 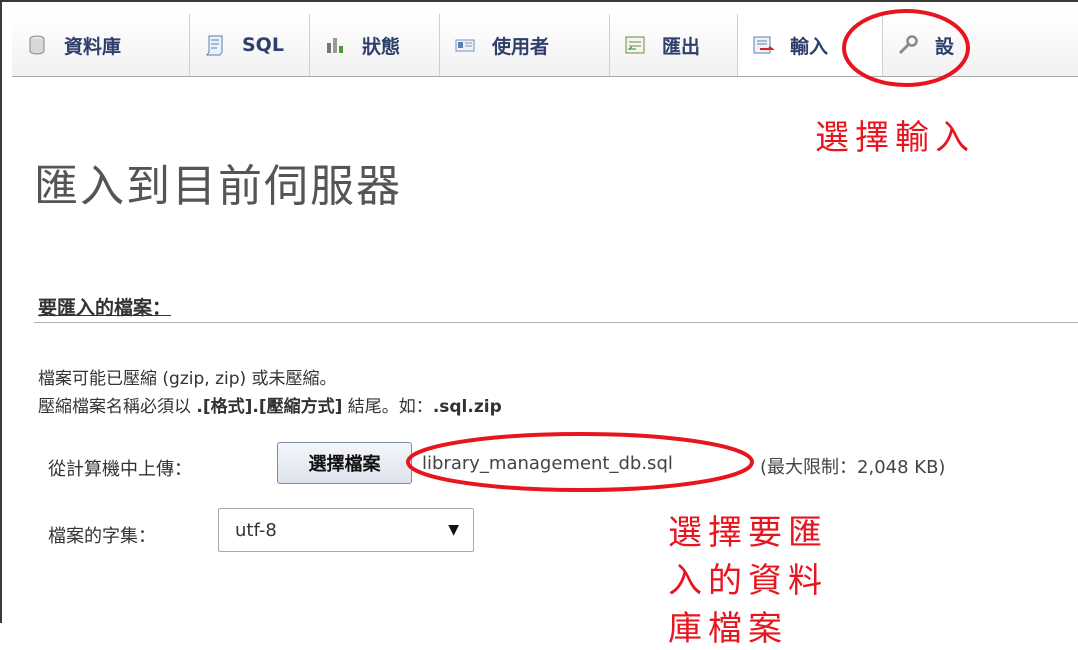 What do you see at coordinates (256, 530) in the screenshot?
I see `charset-value: utf-8` at bounding box center [256, 530].